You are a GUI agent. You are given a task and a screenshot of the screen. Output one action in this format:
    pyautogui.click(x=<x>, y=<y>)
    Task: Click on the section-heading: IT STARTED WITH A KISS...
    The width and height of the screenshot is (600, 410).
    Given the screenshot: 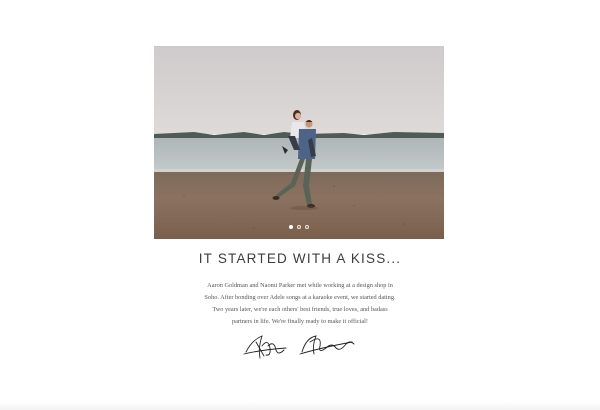 What is the action you would take?
    pyautogui.click(x=300, y=258)
    